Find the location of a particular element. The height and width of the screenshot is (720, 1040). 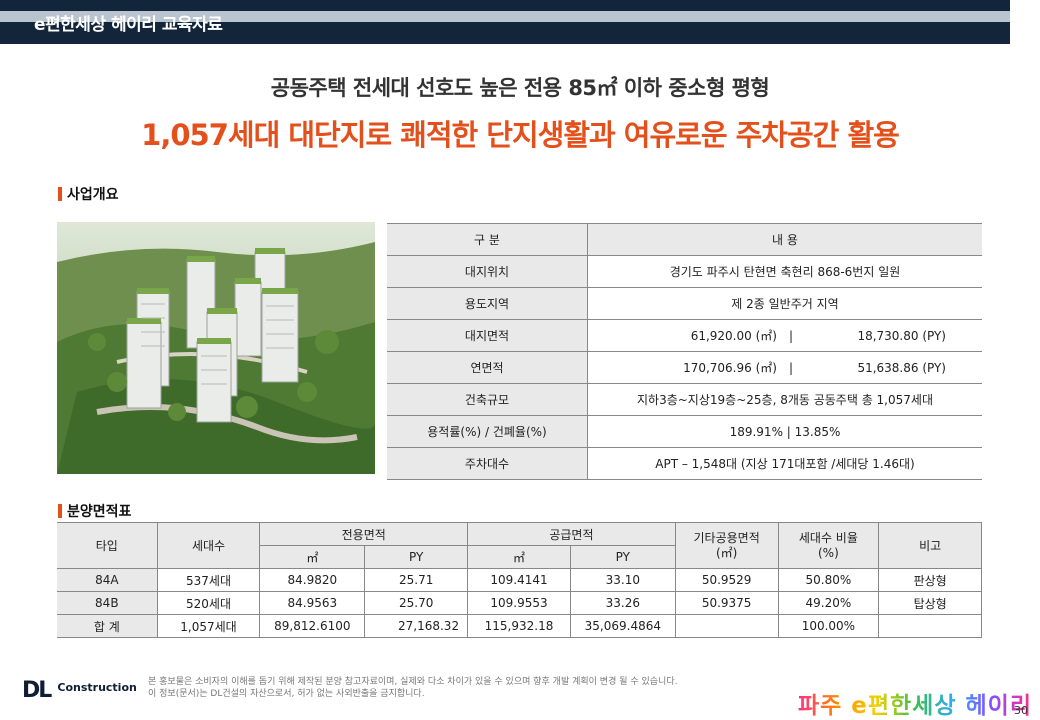

overview-value: APT – 1,548대 (지상 171대포함 /세대당 1.46대) is located at coordinates (784, 463).